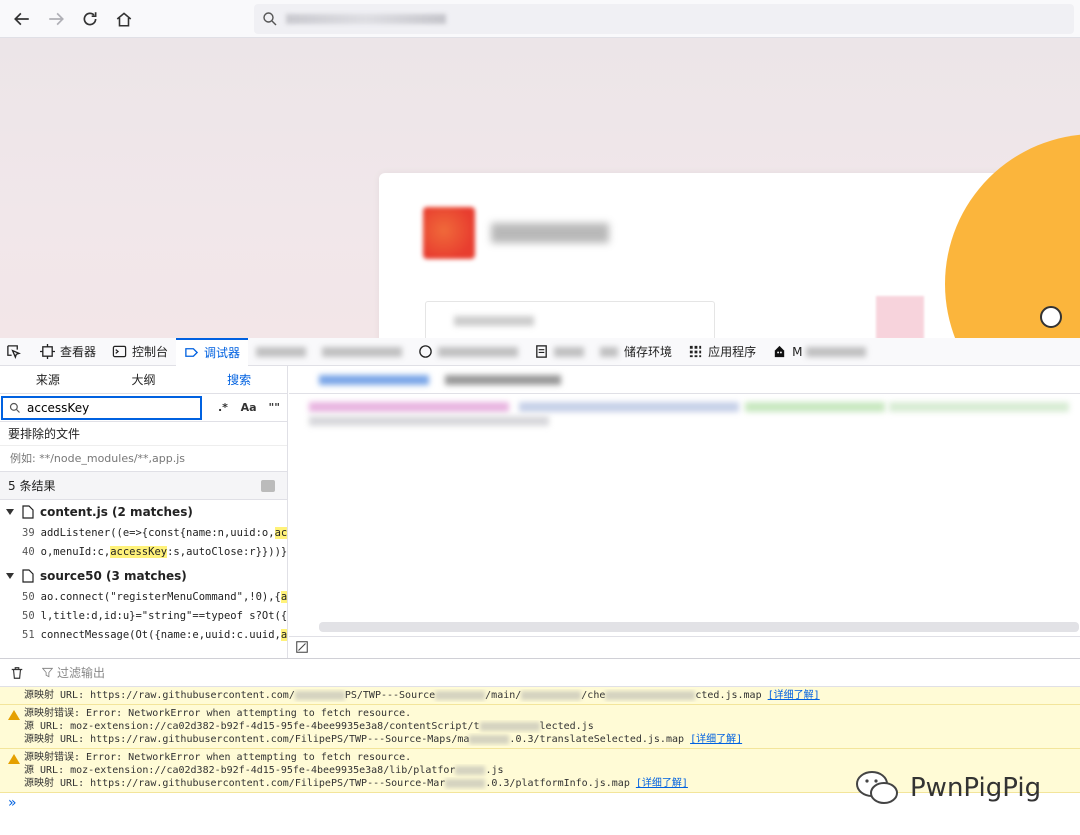 The width and height of the screenshot is (1080, 835). I want to click on wechat-icon, so click(877, 787).